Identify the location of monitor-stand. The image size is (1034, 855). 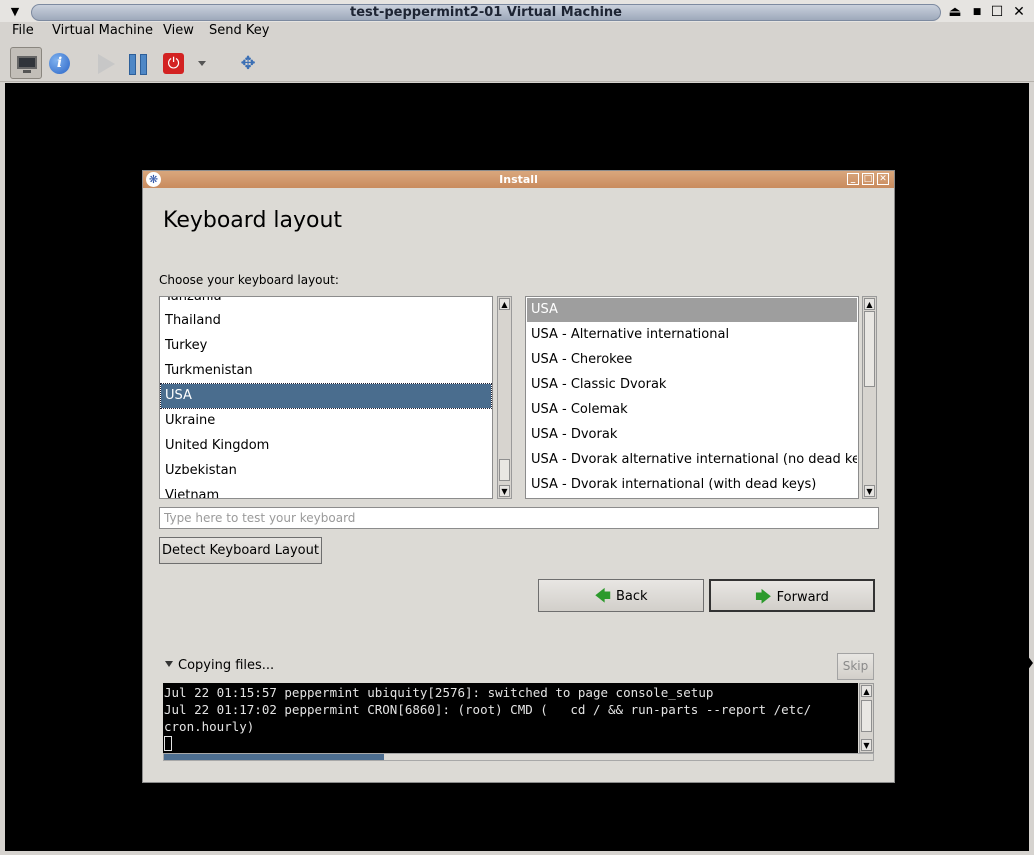
(27, 71).